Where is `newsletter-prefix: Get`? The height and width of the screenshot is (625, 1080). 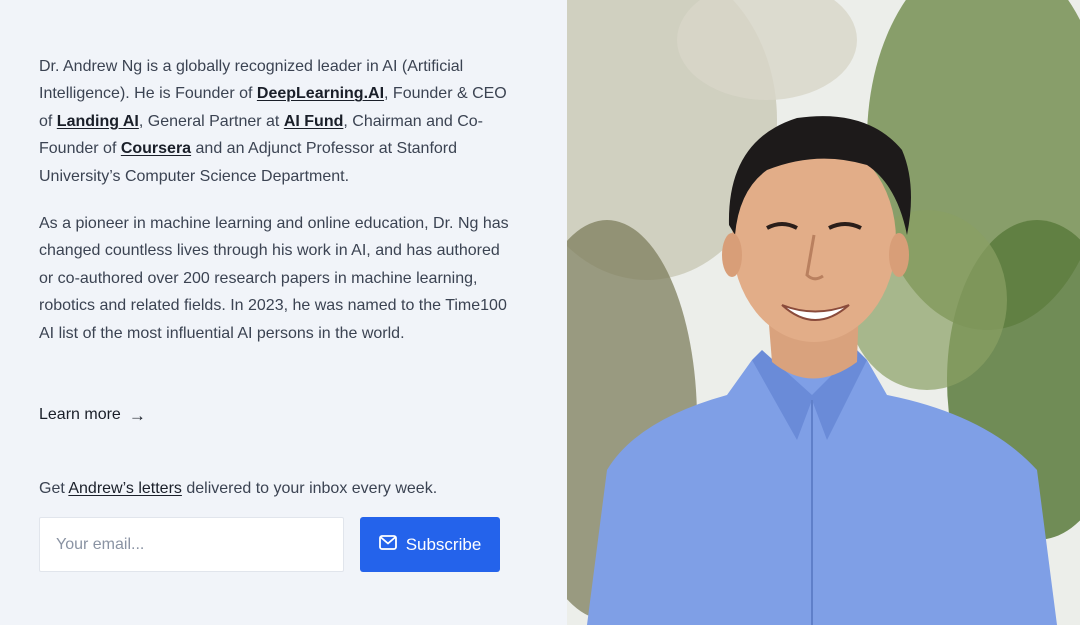
newsletter-prefix: Get is located at coordinates (54, 488).